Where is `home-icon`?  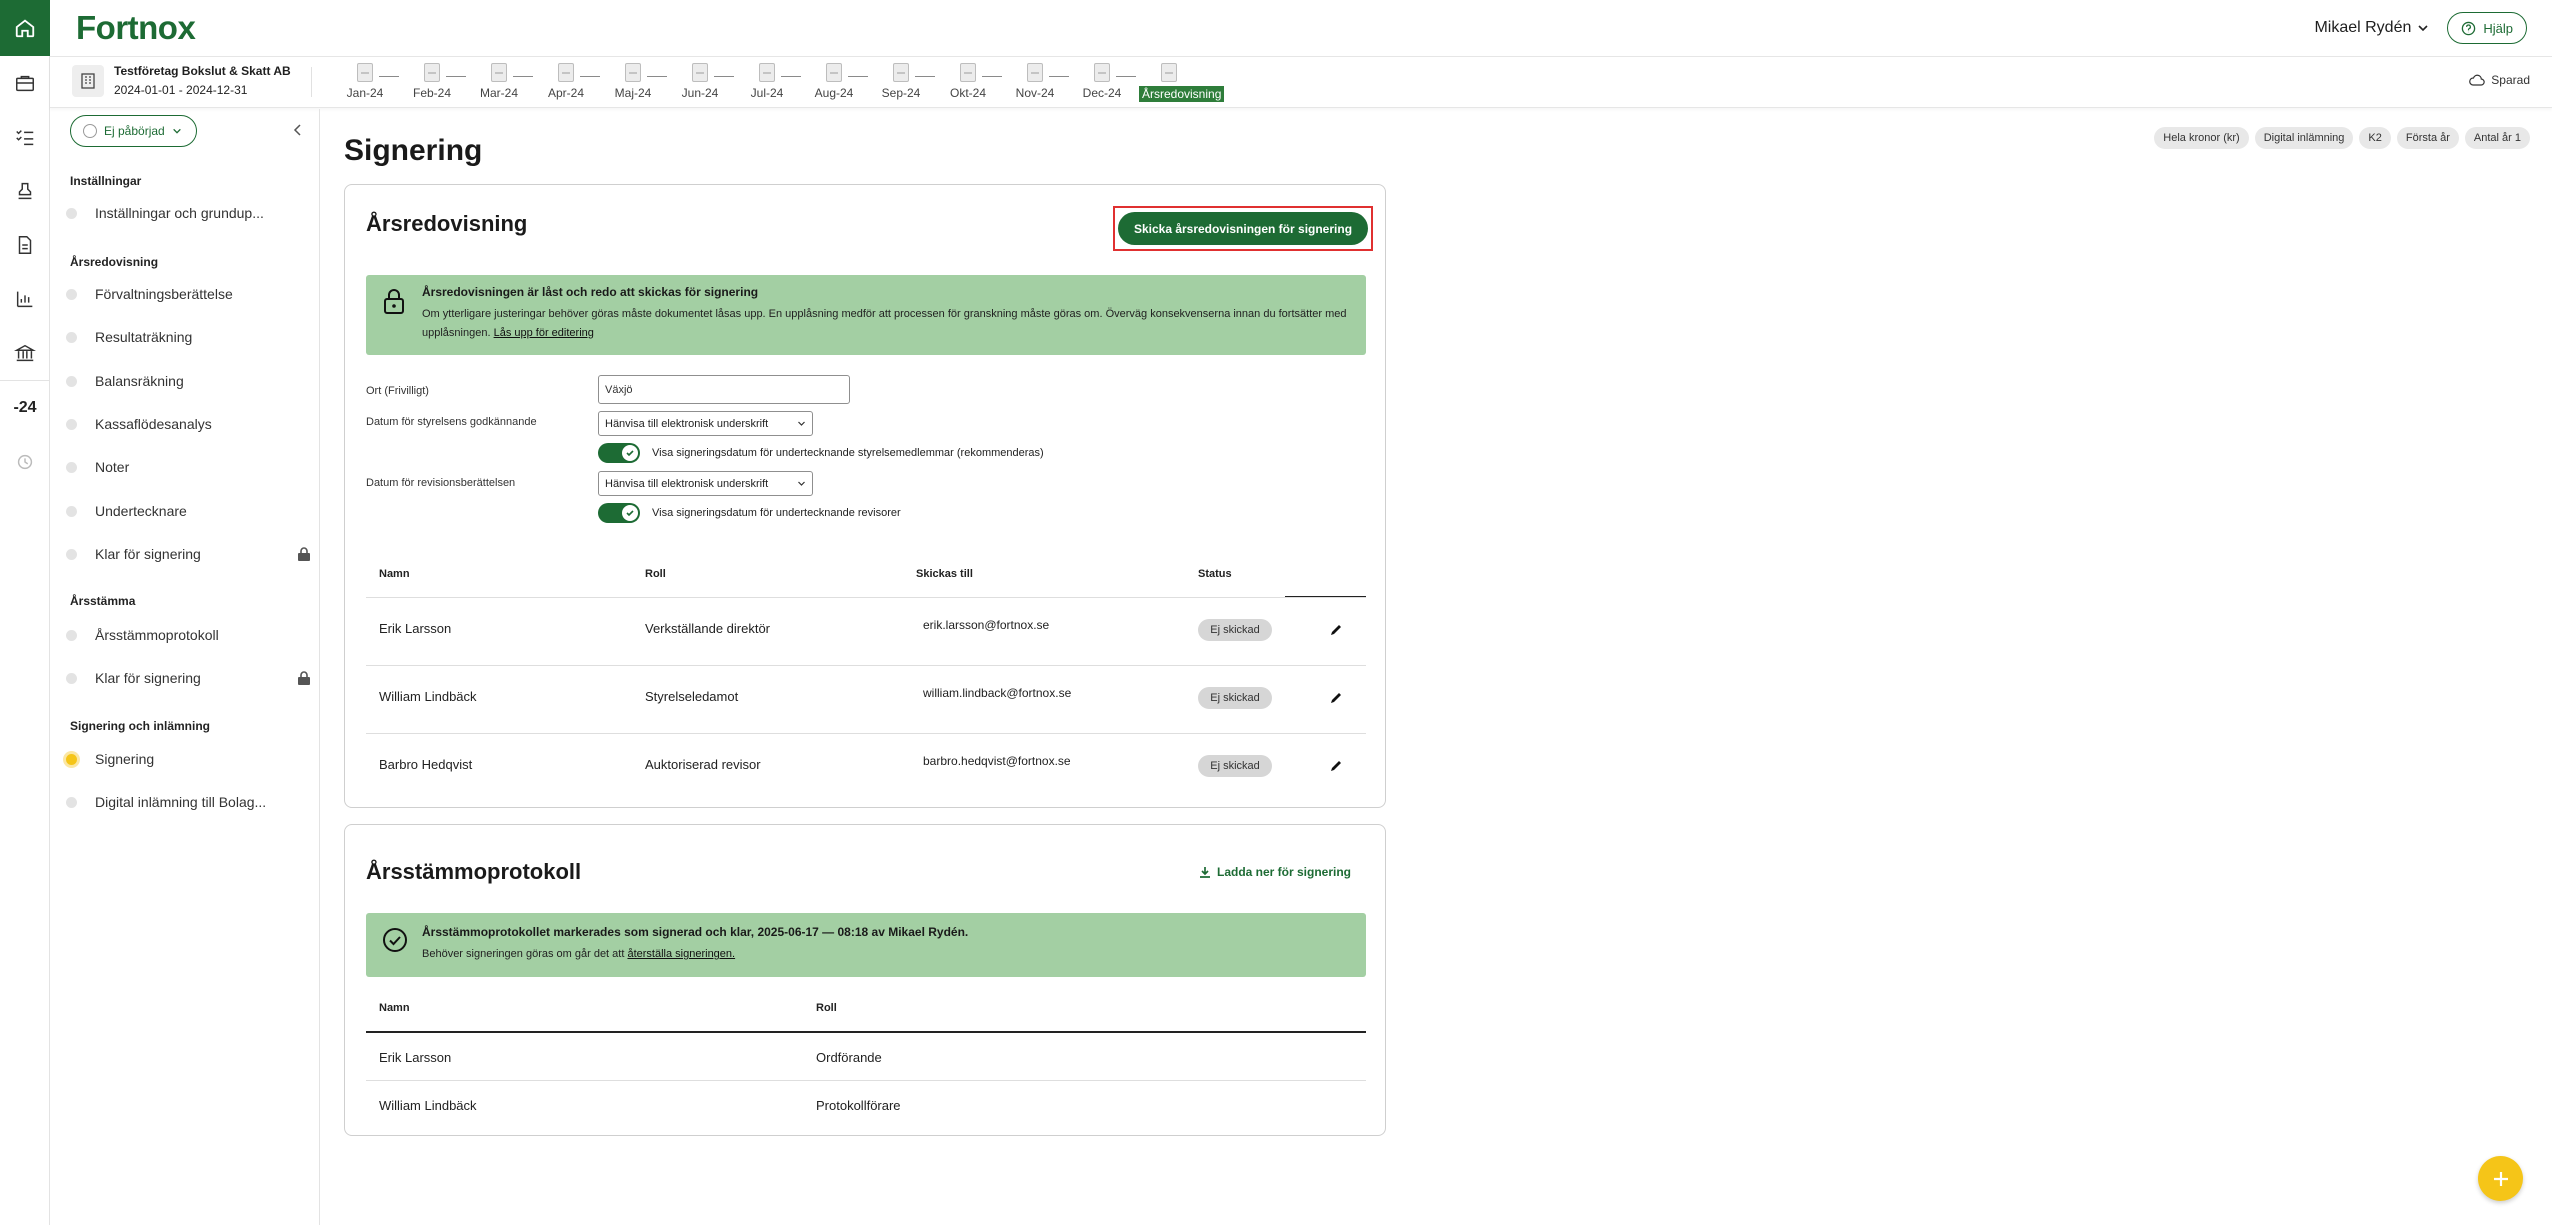
home-icon is located at coordinates (25, 28).